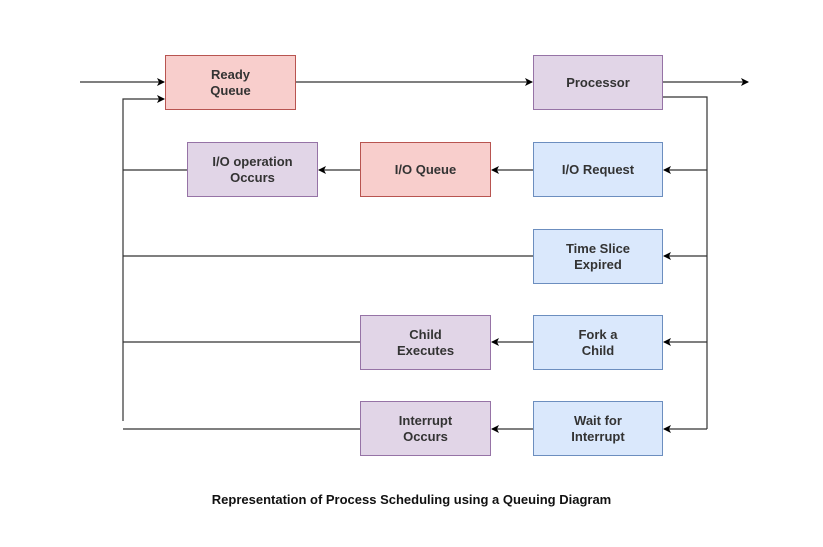 The width and height of the screenshot is (823, 547). Describe the element at coordinates (598, 169) in the screenshot. I see `io-request-node: I/O Request` at that location.